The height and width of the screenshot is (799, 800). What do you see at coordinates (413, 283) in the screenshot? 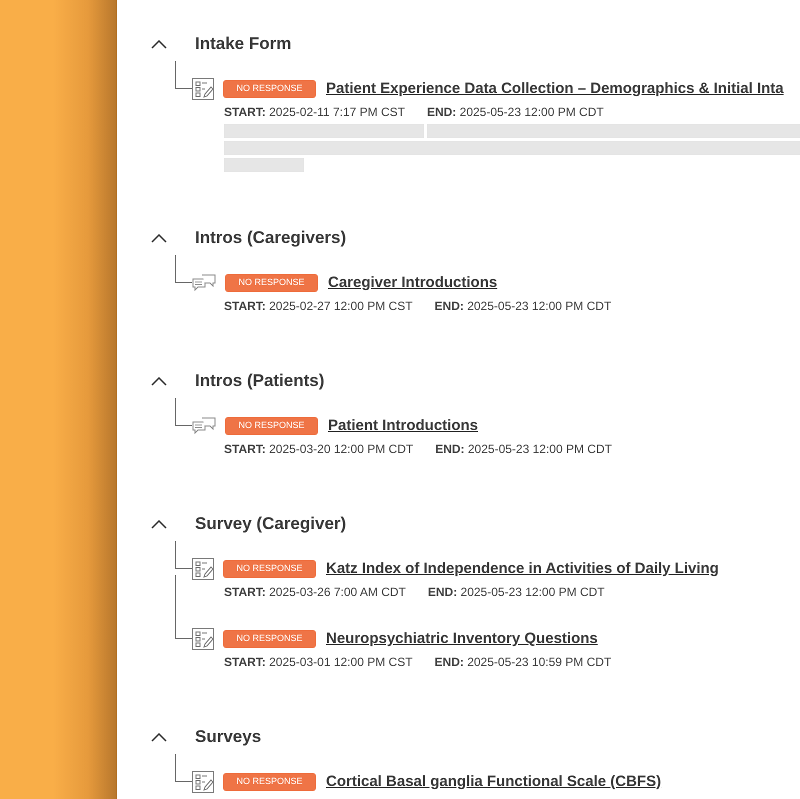
I see `survey-link: Caregiver Introductions` at bounding box center [413, 283].